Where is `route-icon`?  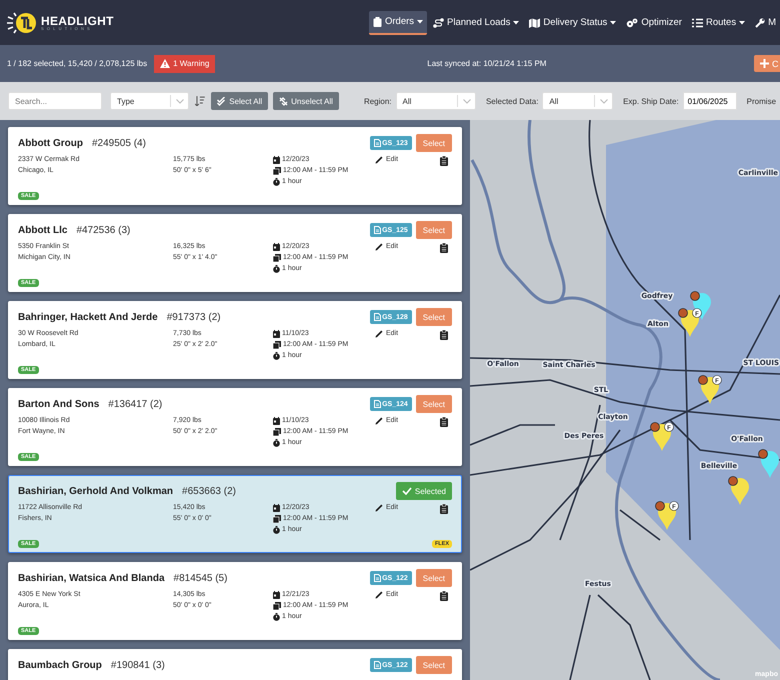 route-icon is located at coordinates (438, 23).